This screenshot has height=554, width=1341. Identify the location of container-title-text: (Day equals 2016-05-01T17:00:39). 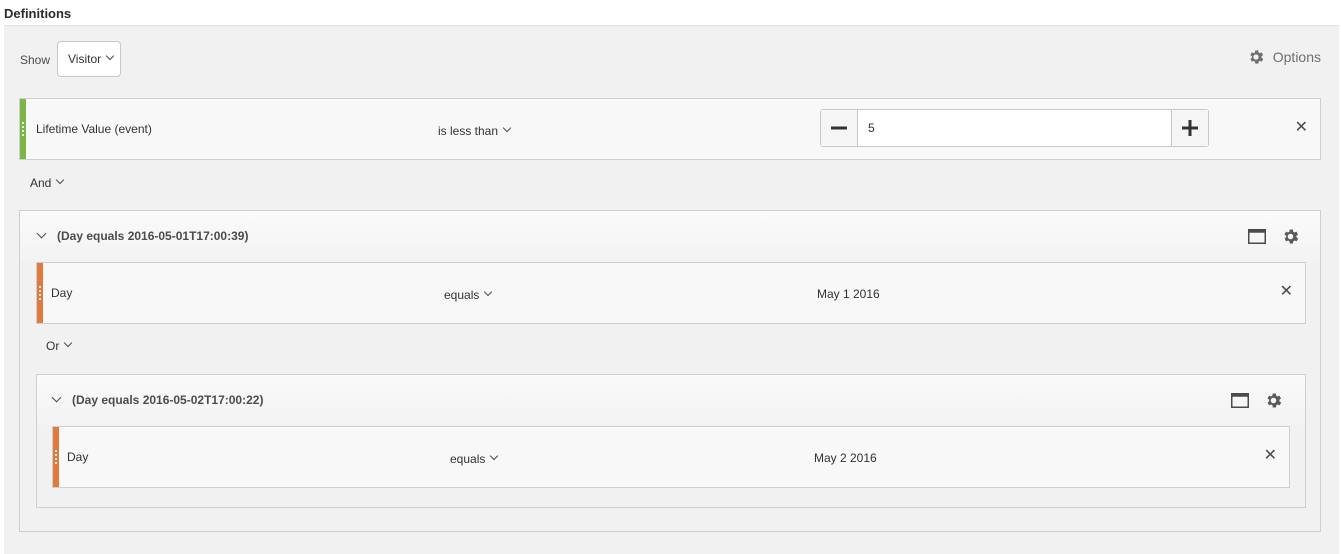
(153, 236).